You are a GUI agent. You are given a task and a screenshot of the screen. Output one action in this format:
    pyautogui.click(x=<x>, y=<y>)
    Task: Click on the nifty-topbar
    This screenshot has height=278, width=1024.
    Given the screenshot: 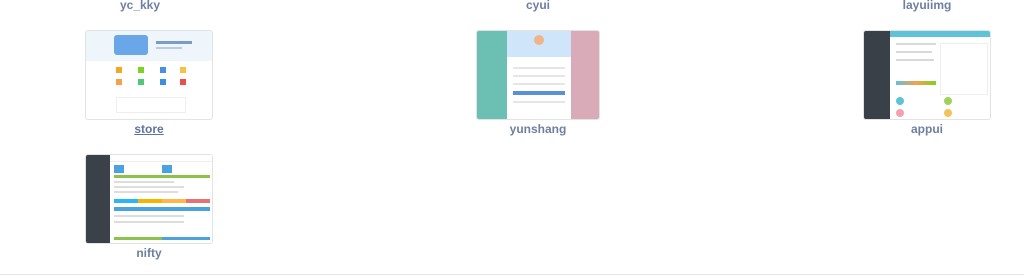 What is the action you would take?
    pyautogui.click(x=161, y=158)
    